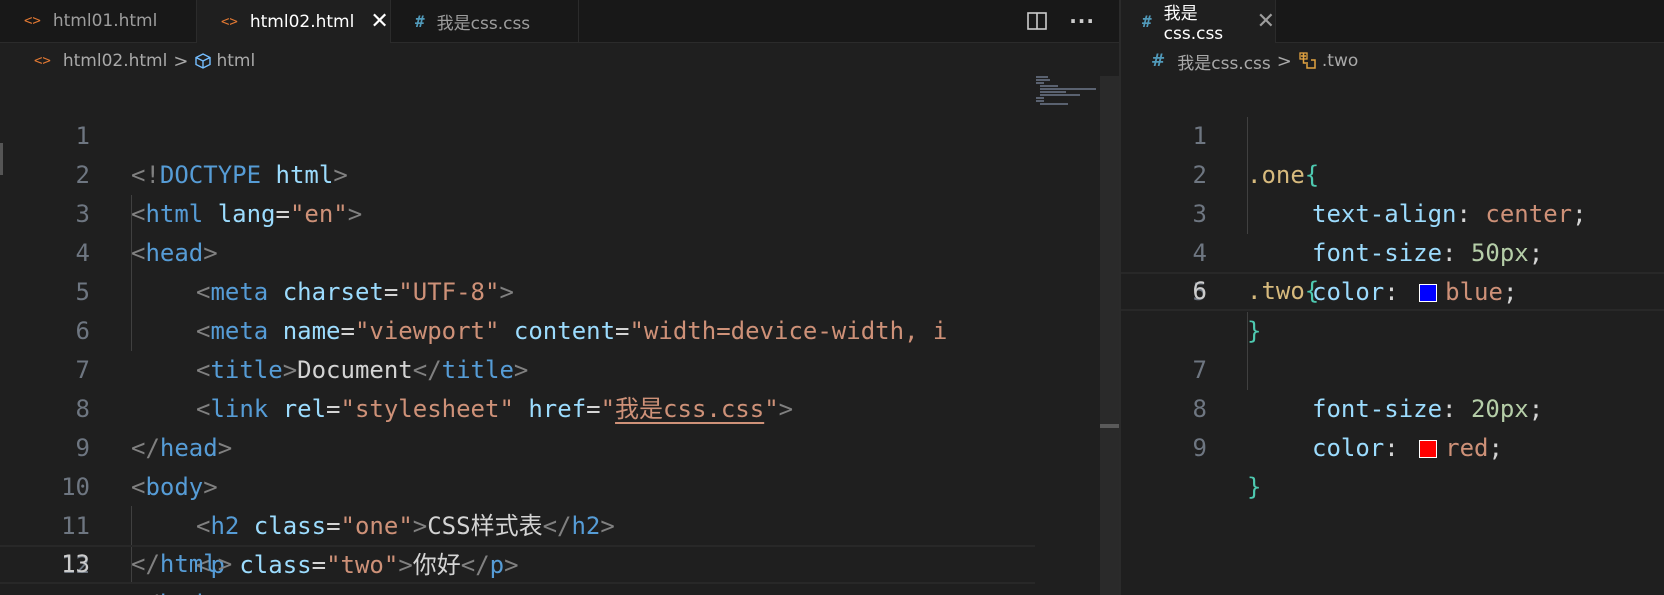  What do you see at coordinates (1109, 335) in the screenshot?
I see `vertical-scrollbar` at bounding box center [1109, 335].